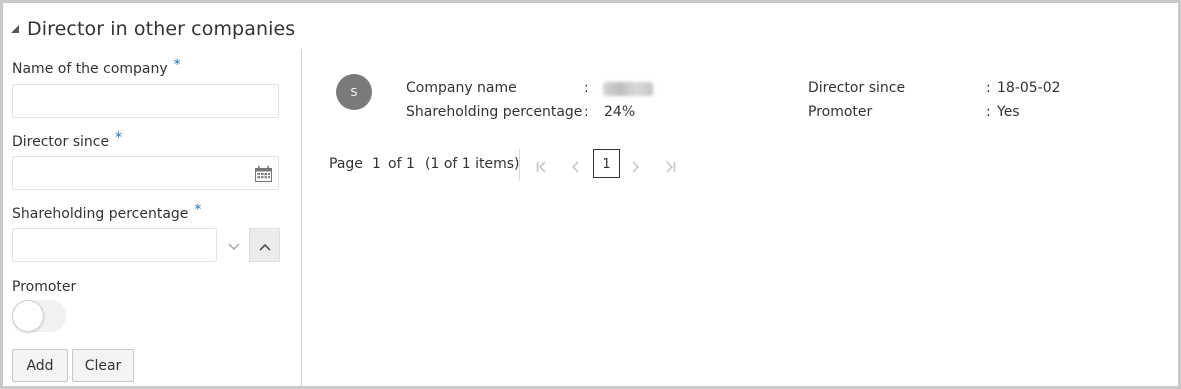 The image size is (1181, 389). I want to click on promoter-label: Promoter, so click(44, 287).